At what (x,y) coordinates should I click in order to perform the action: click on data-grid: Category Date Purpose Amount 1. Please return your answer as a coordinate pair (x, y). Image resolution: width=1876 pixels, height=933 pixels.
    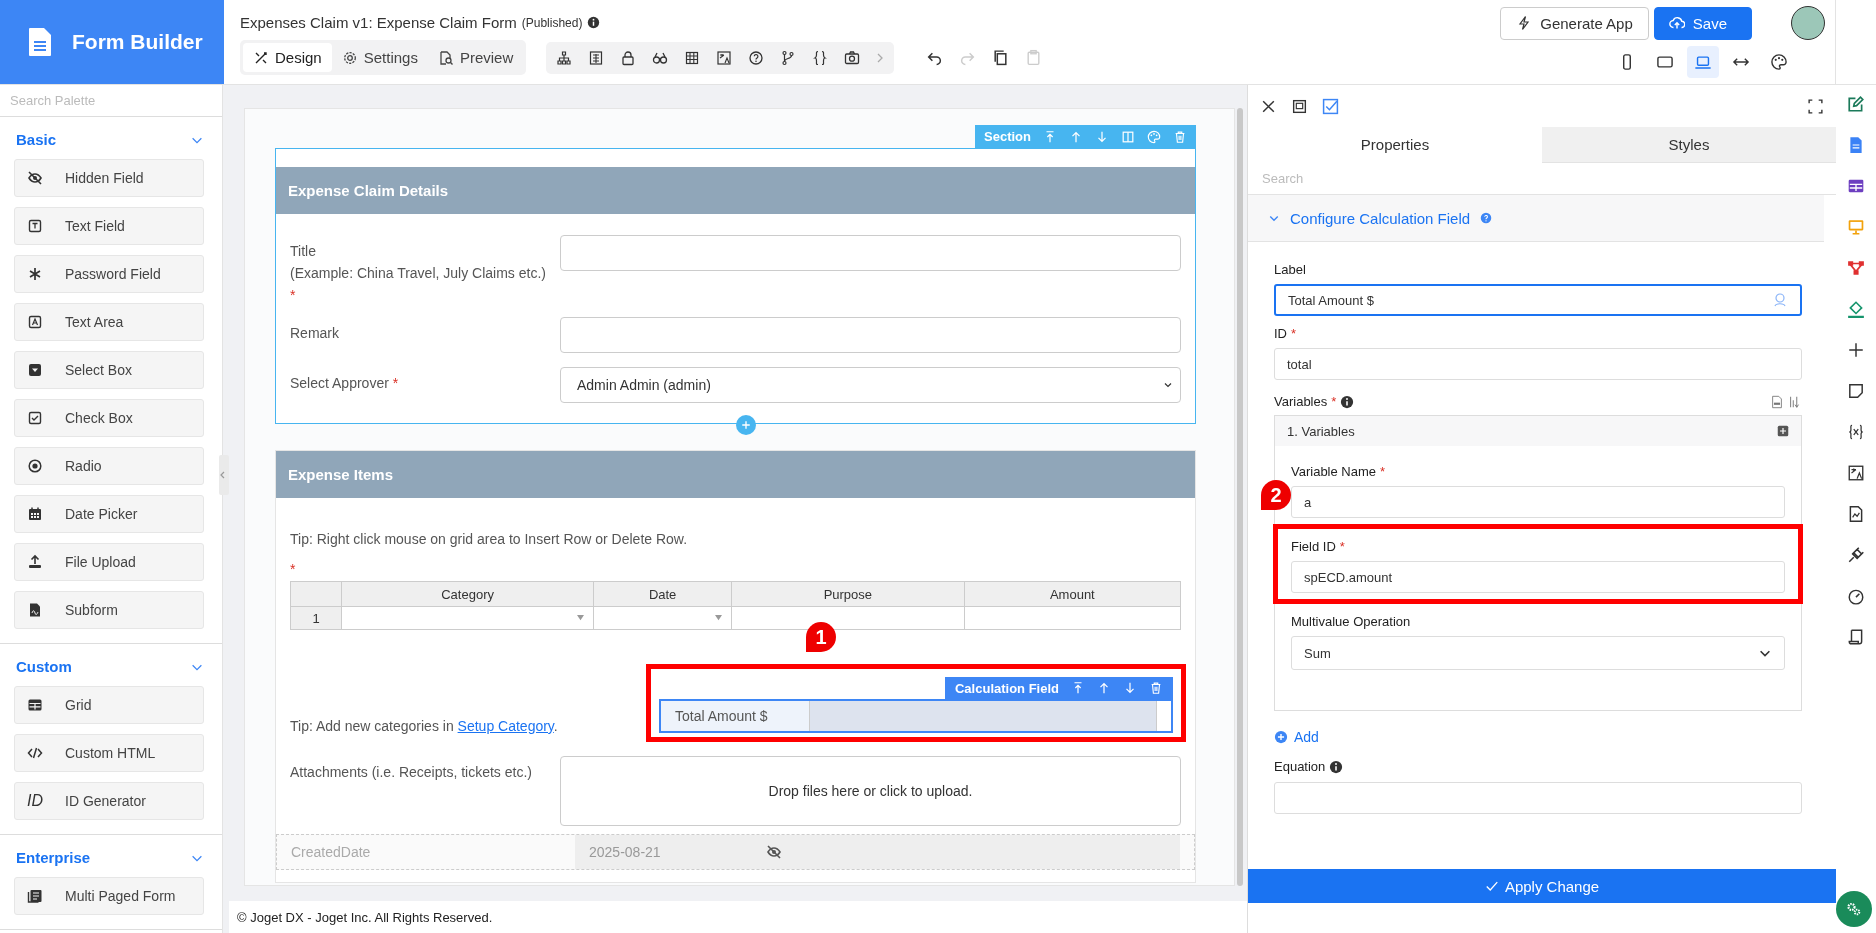
    Looking at the image, I should click on (735, 605).